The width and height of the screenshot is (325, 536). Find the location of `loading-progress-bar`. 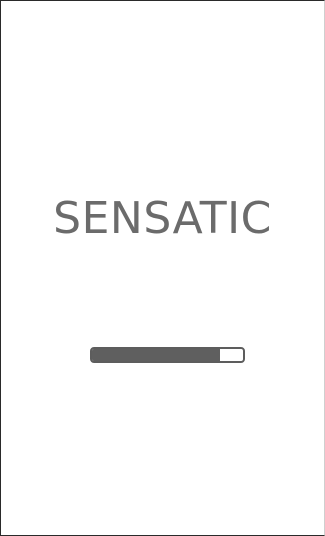

loading-progress-bar is located at coordinates (167, 355).